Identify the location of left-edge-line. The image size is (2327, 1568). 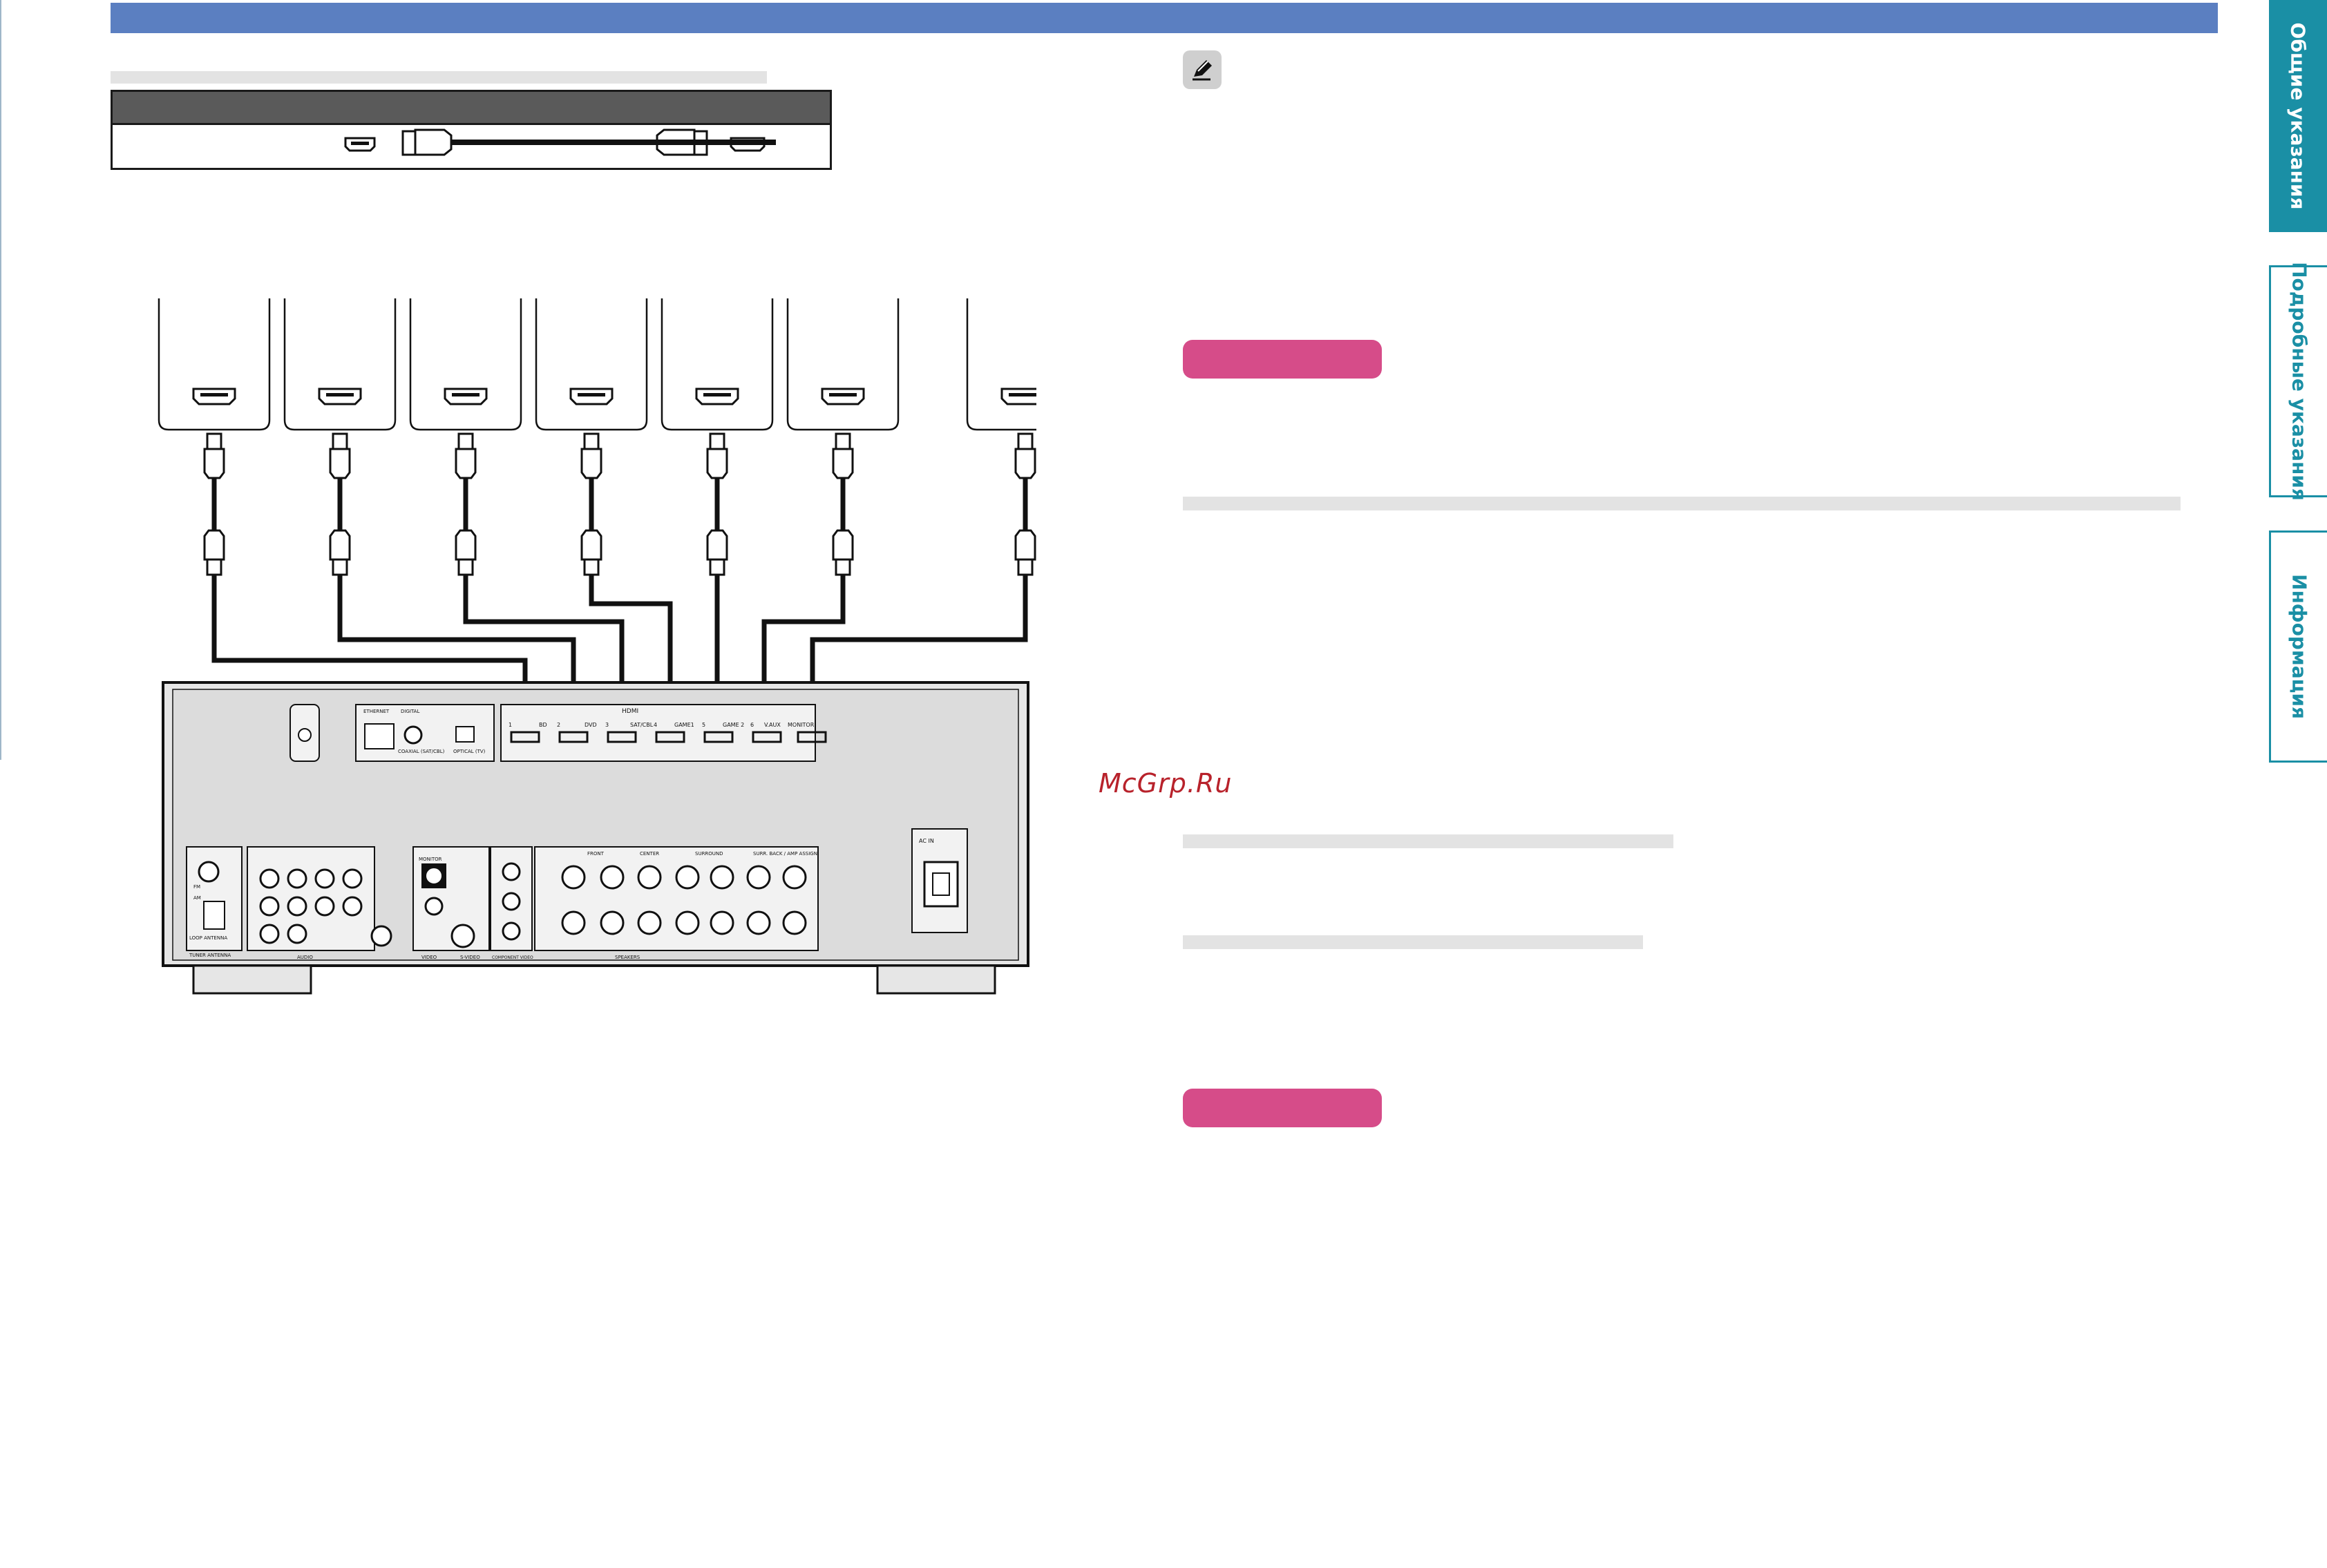
(0, 380).